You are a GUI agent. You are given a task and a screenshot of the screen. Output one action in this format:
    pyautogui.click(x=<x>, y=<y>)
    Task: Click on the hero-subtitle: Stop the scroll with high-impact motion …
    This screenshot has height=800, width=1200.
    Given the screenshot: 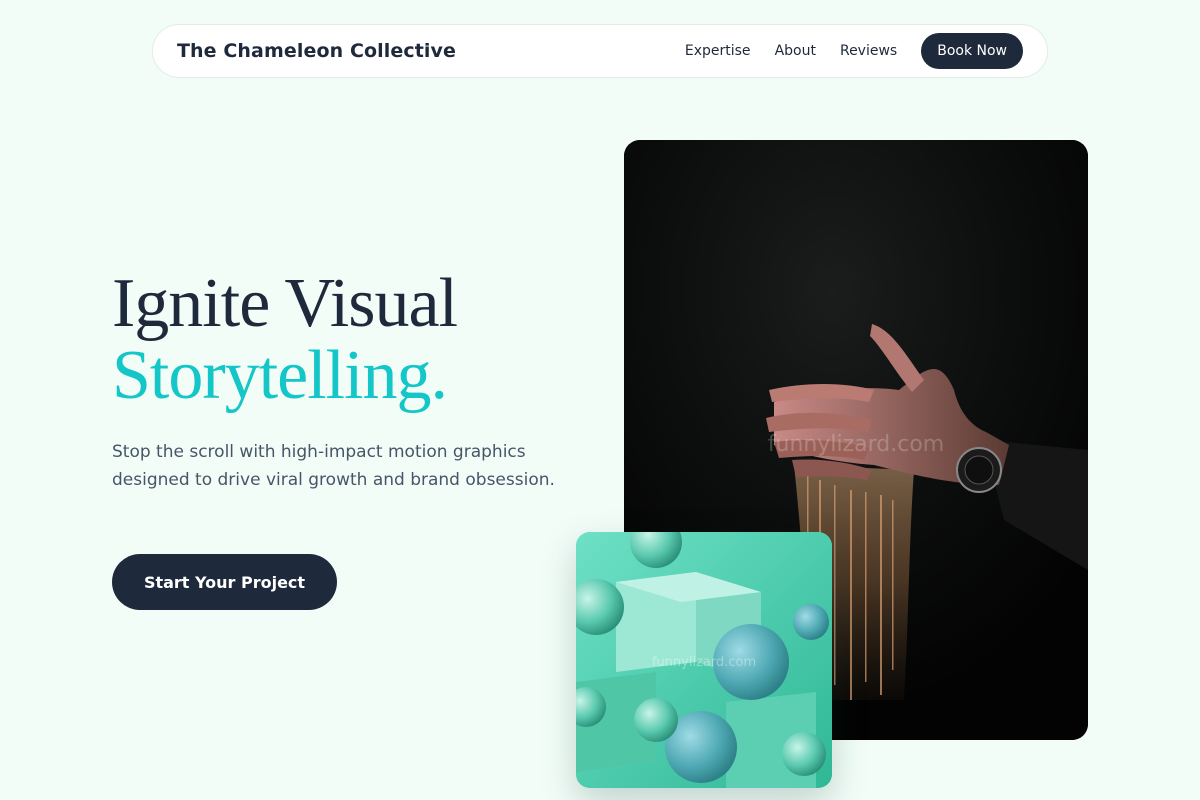 What is the action you would take?
    pyautogui.click(x=333, y=466)
    